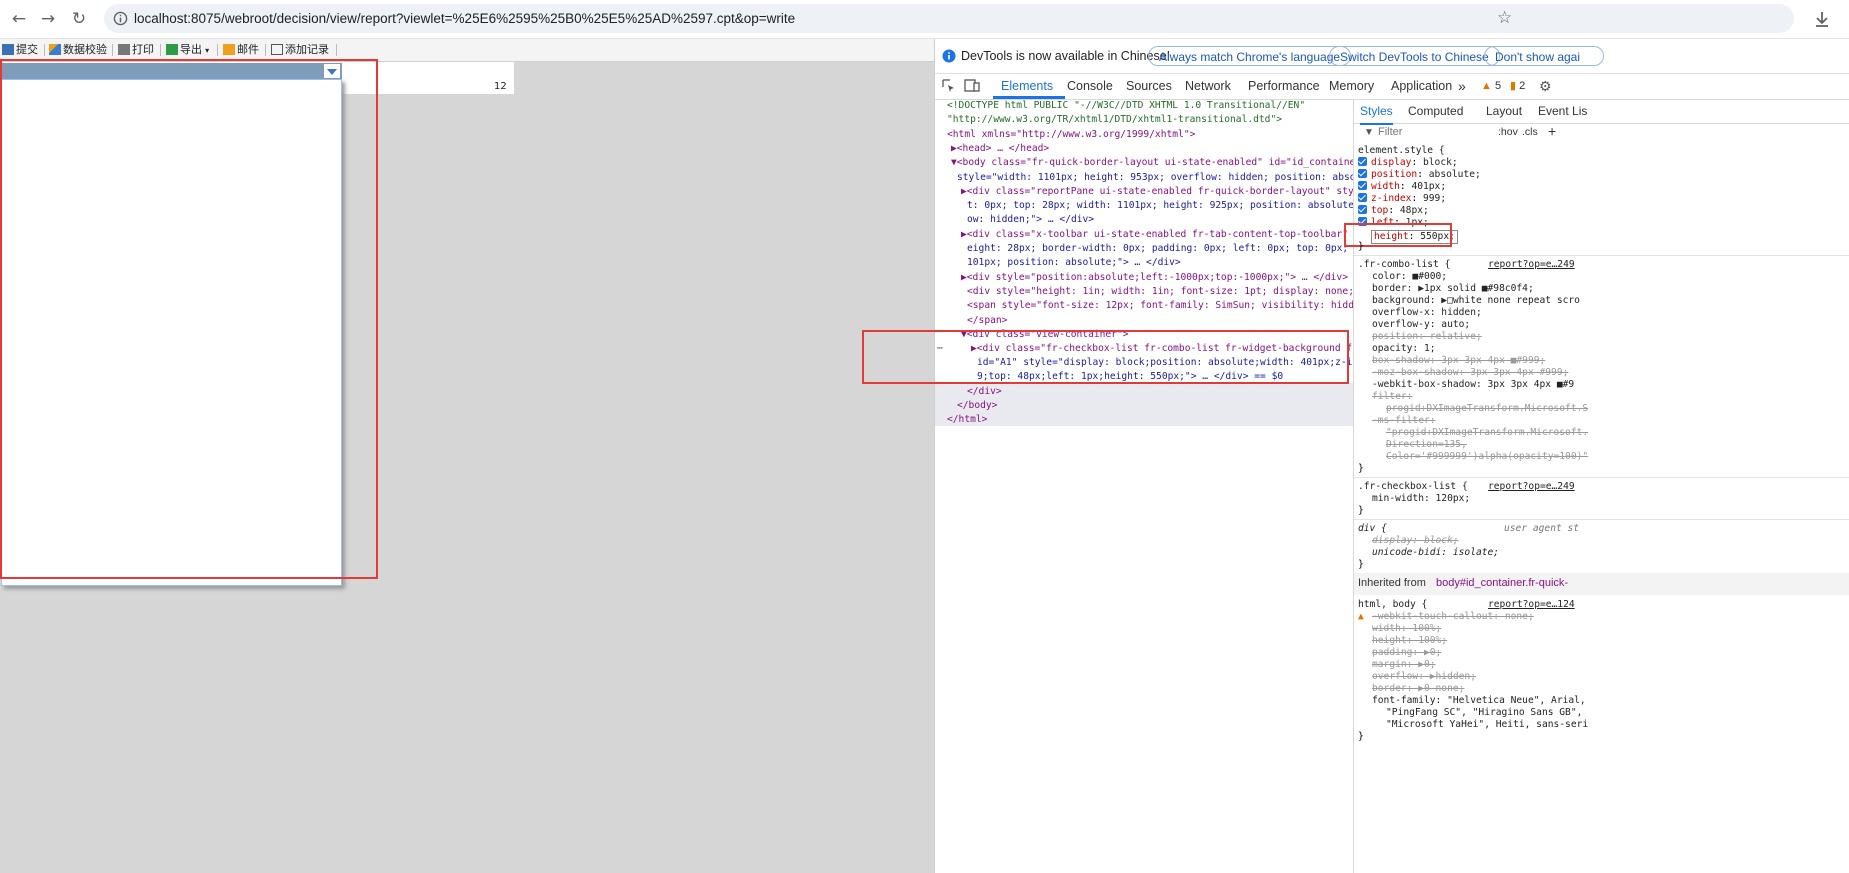 Image resolution: width=1849 pixels, height=873 pixels. Describe the element at coordinates (1402, 199) in the screenshot. I see `css-prop-row: z-index: 999;` at that location.